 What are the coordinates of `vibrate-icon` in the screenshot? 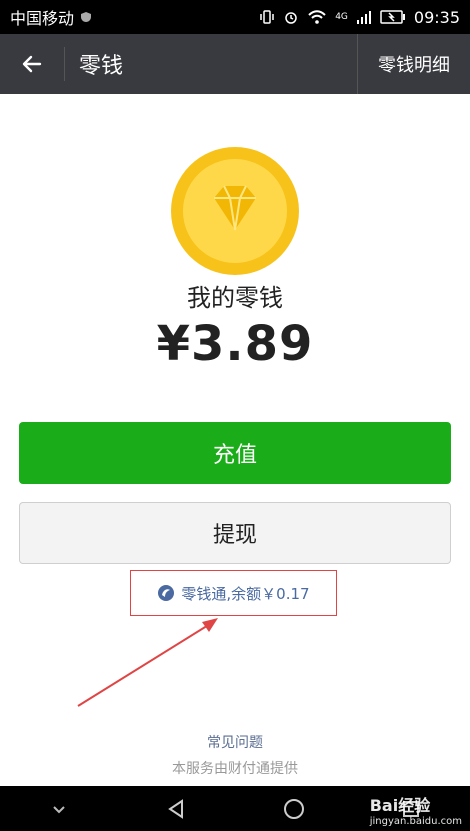 It's located at (267, 17).